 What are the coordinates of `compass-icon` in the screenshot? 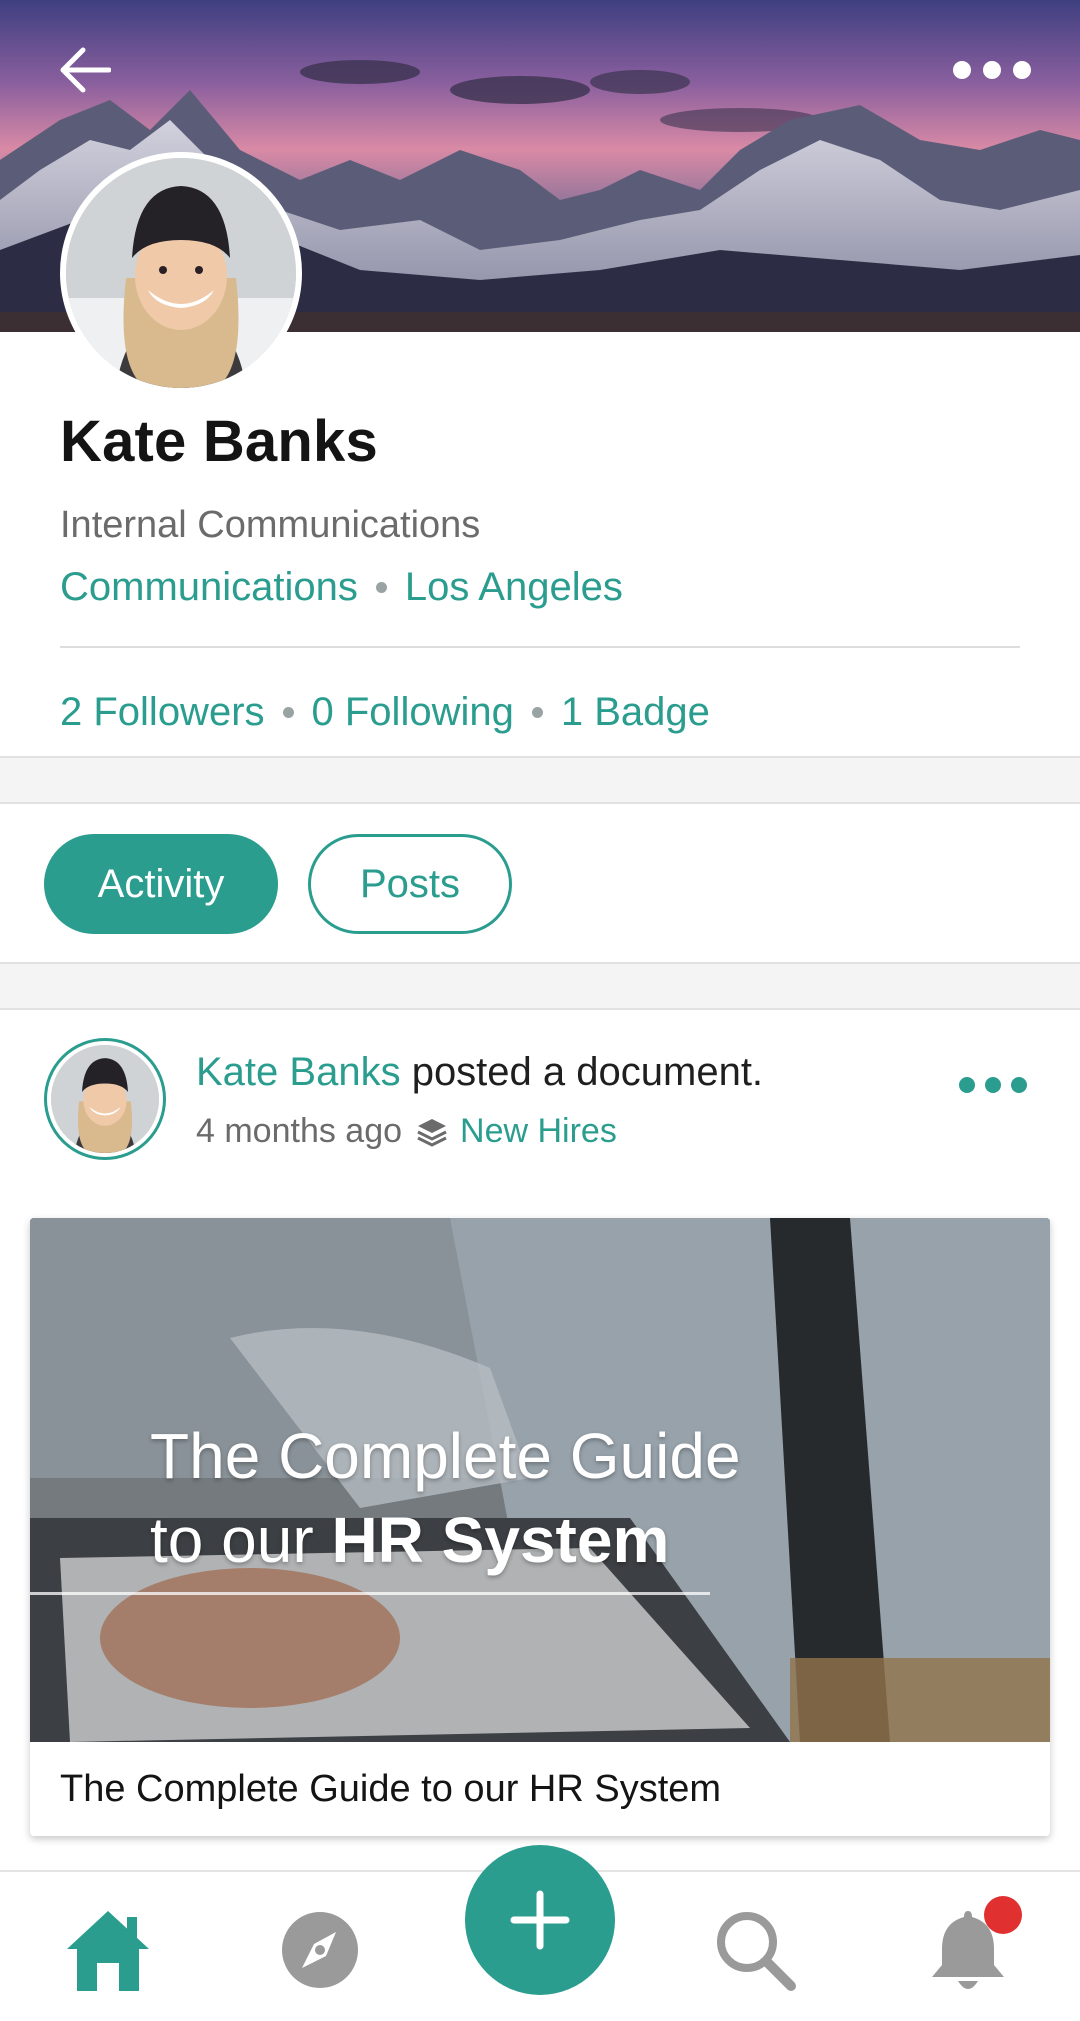 It's located at (320, 1950).